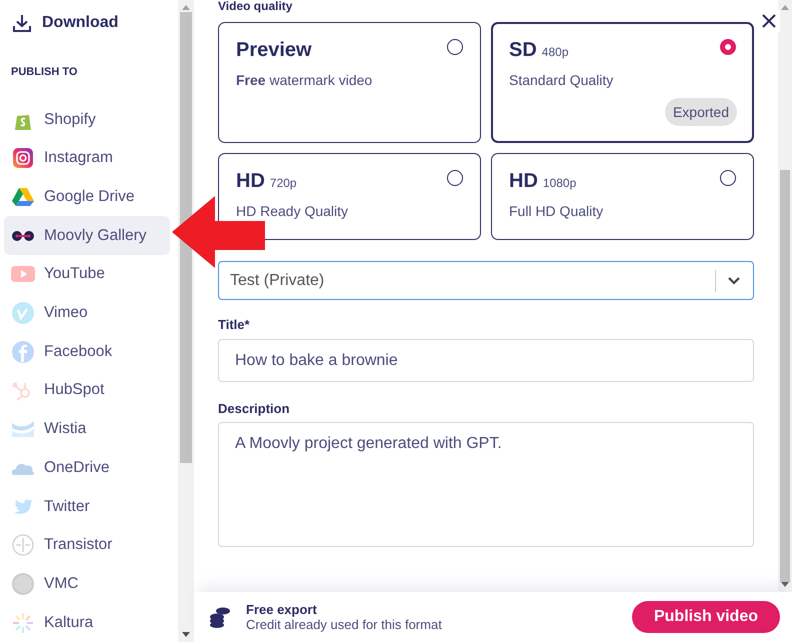 This screenshot has width=792, height=642. I want to click on service-label: Instagram, so click(78, 158).